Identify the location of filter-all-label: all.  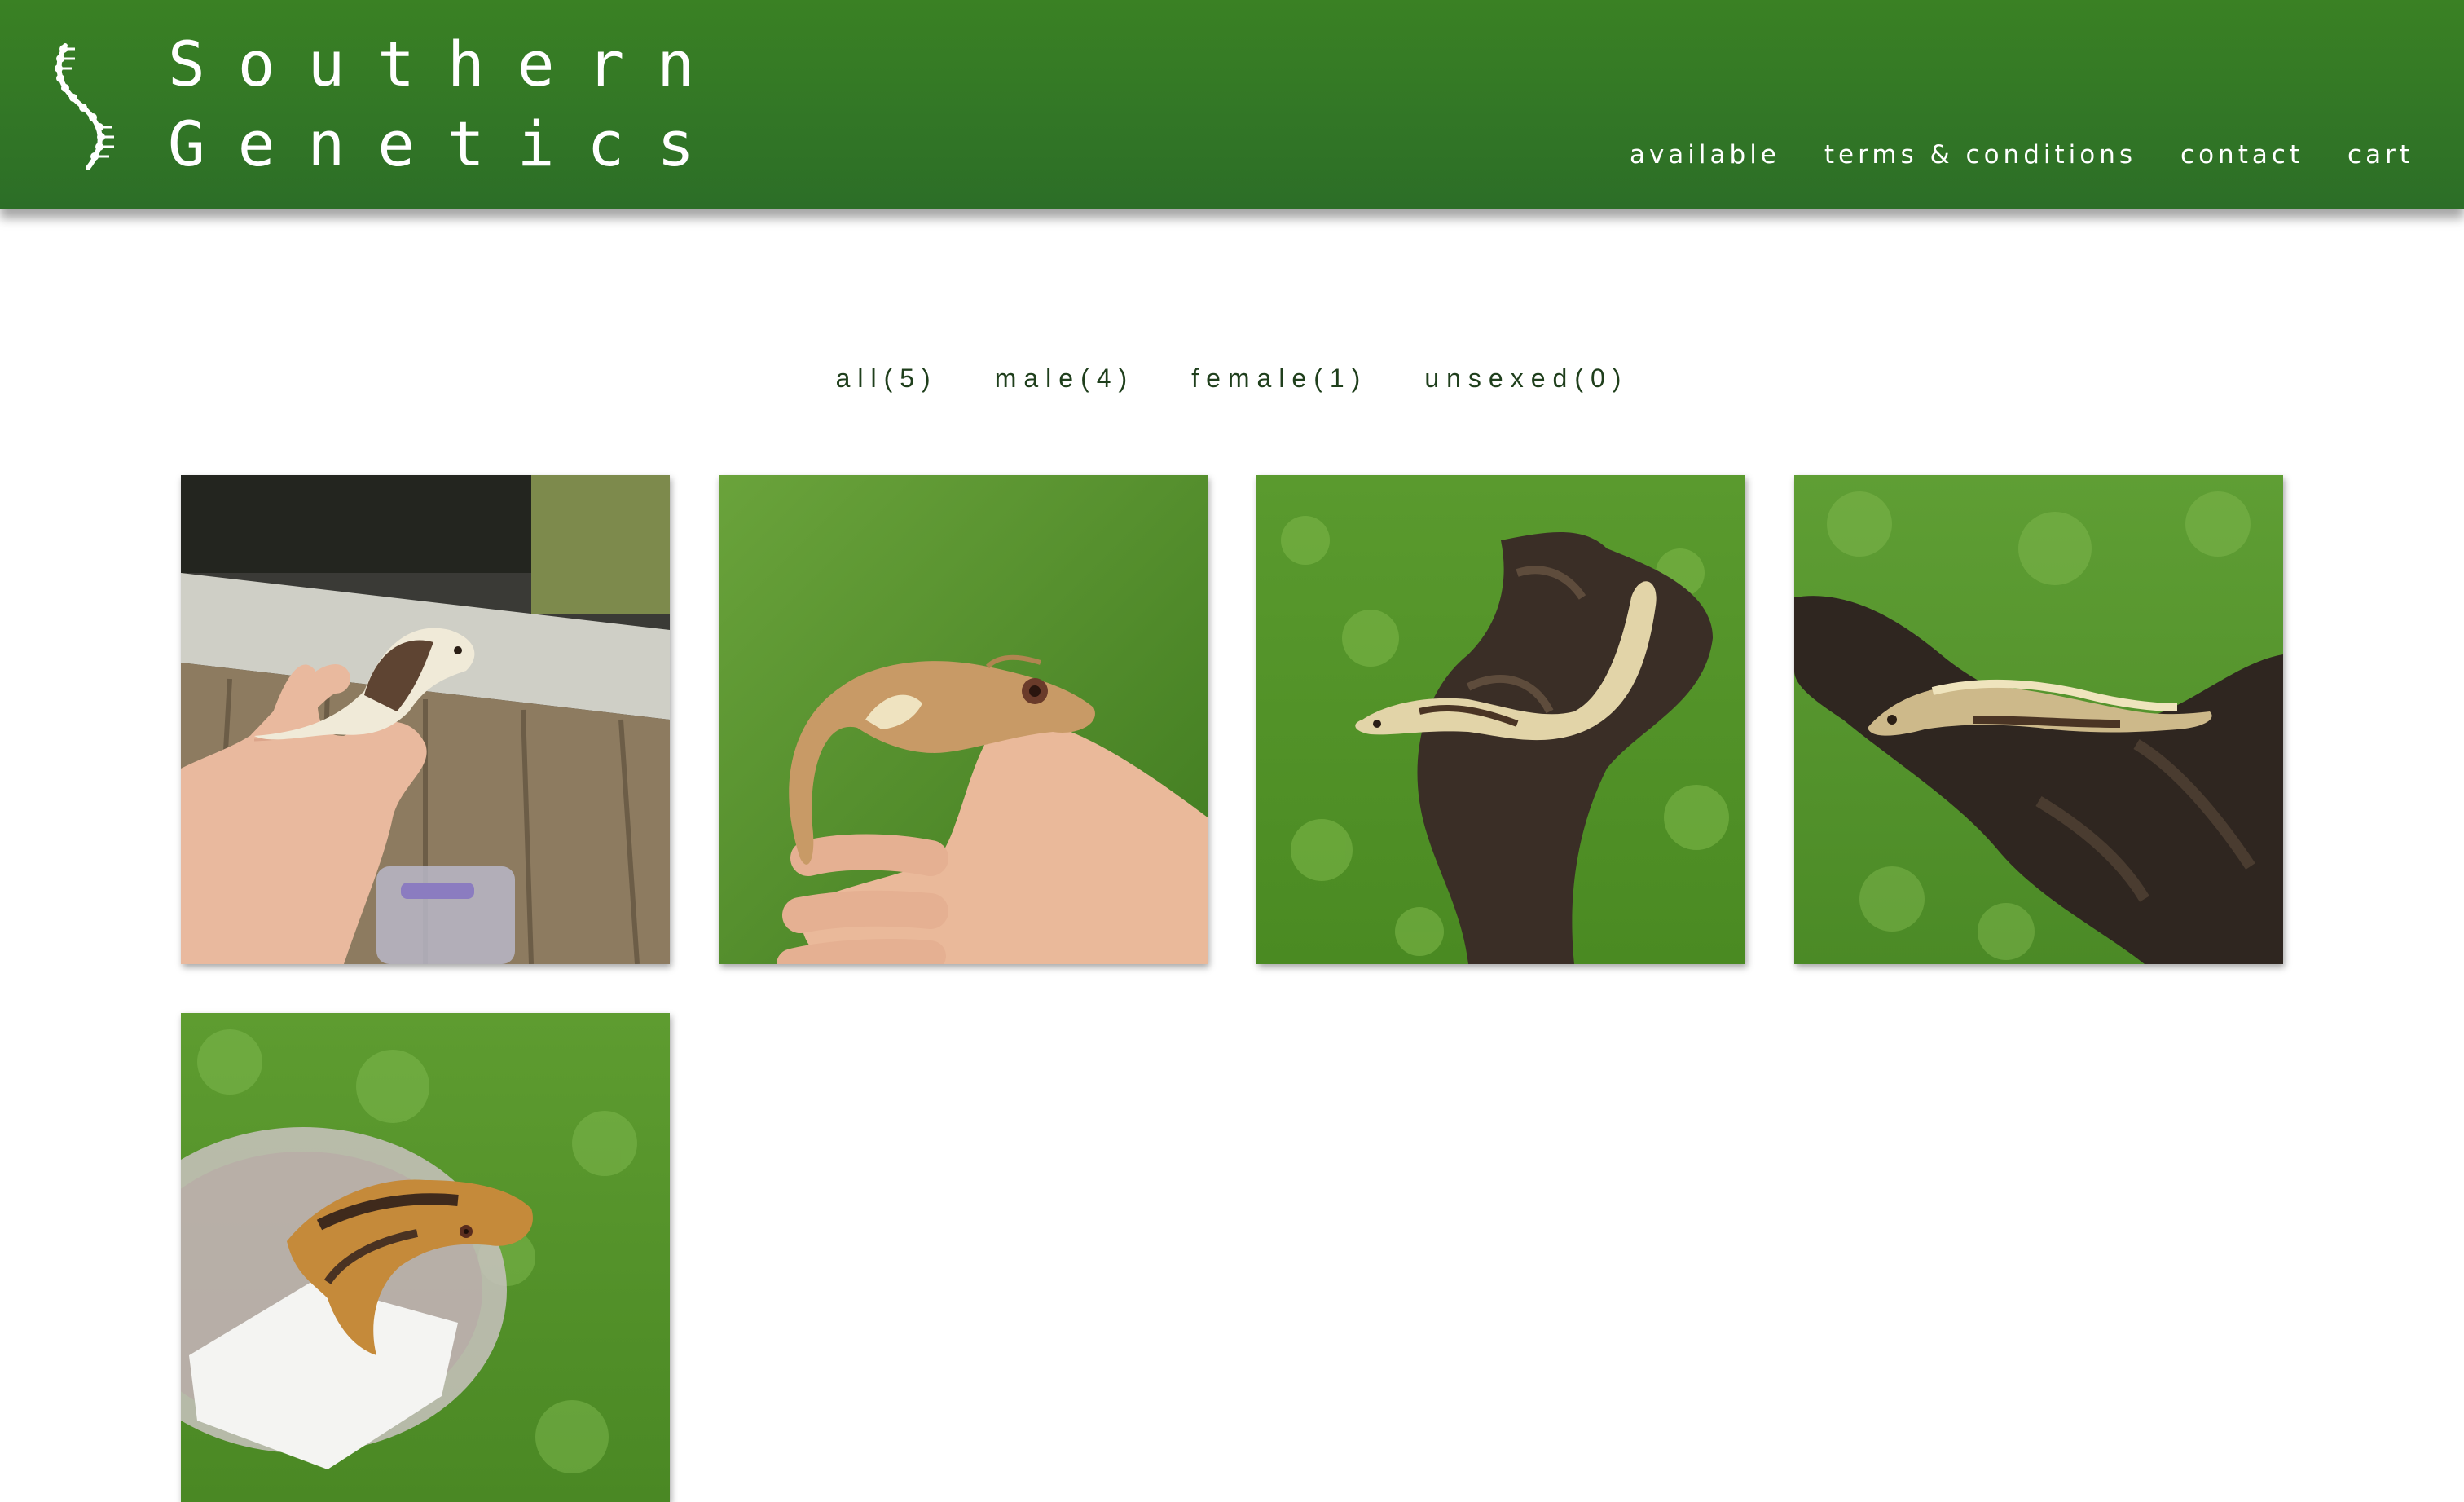
(859, 378).